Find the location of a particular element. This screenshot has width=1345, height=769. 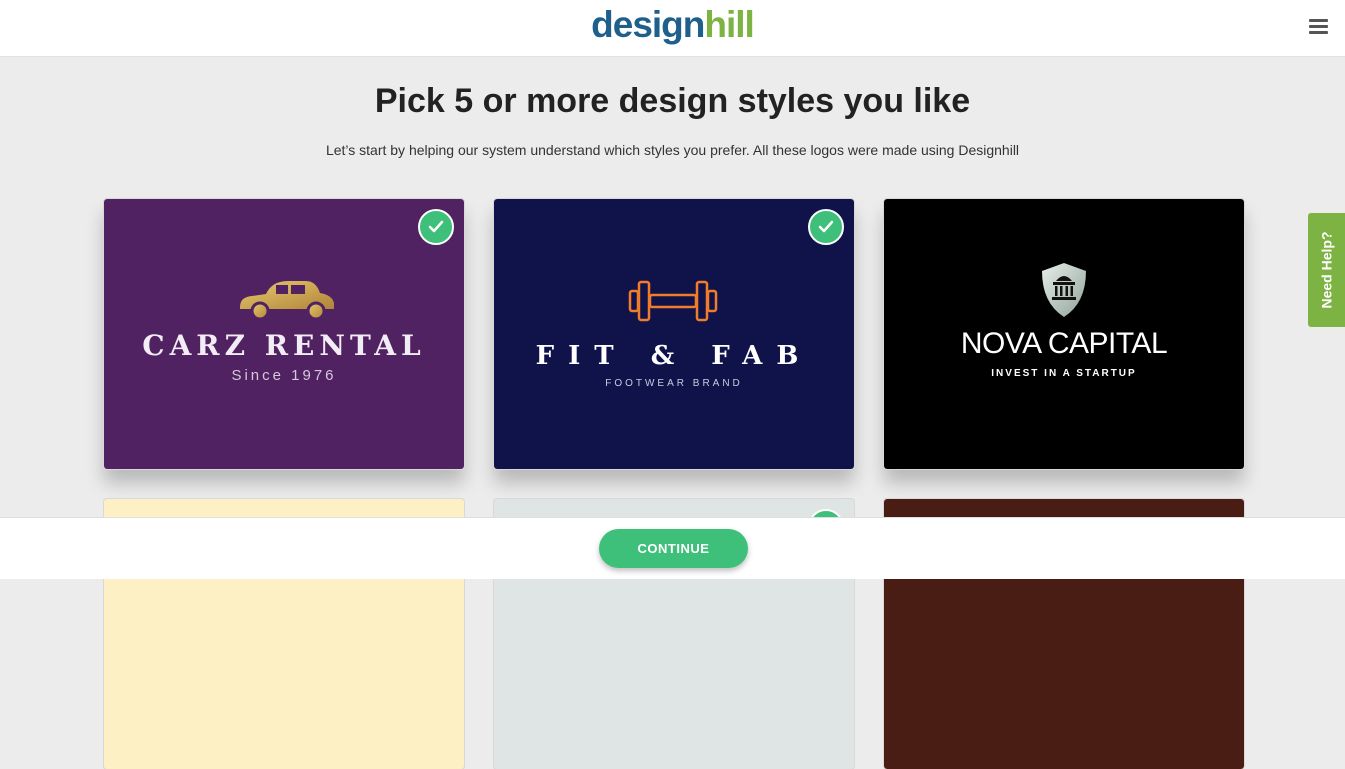

card-logo-title: NOVA CAPITAL is located at coordinates (1064, 343).